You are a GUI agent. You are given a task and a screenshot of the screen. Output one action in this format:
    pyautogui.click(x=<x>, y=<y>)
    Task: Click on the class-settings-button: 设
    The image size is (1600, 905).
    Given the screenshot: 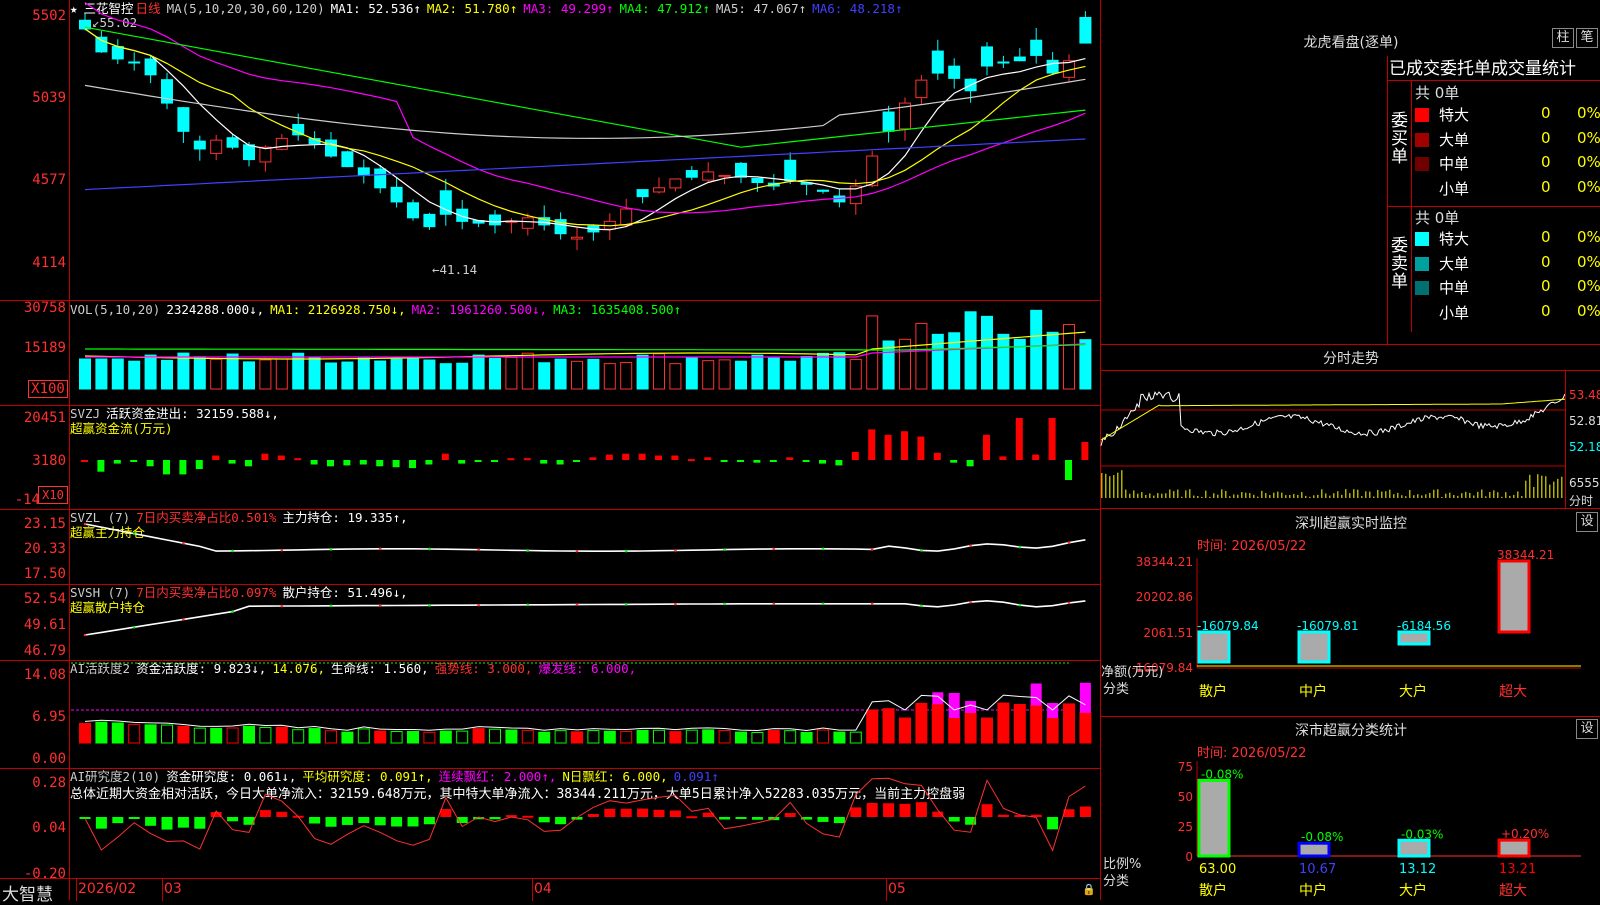 What is the action you would take?
    pyautogui.click(x=1587, y=729)
    